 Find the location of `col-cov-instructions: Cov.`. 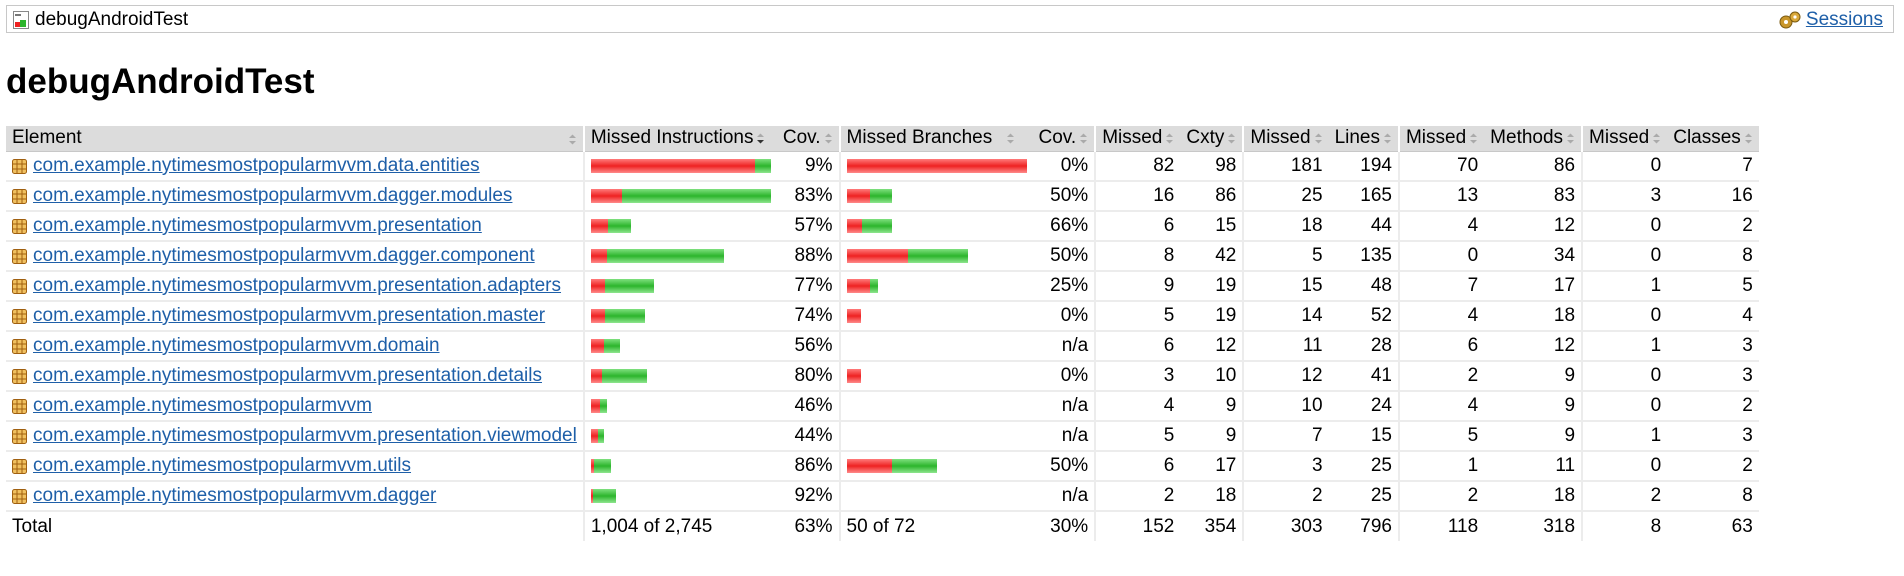

col-cov-instructions: Cov. is located at coordinates (808, 139).